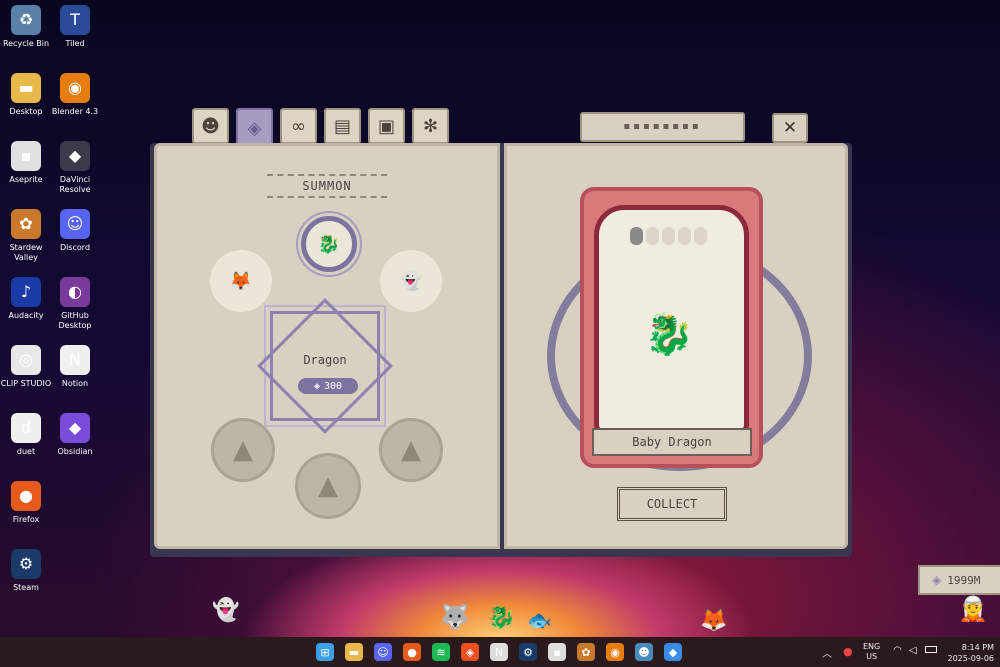 Image resolution: width=1000 pixels, height=667 pixels. Describe the element at coordinates (827, 652) in the screenshot. I see `tray-chevron-icon: ︿` at that location.